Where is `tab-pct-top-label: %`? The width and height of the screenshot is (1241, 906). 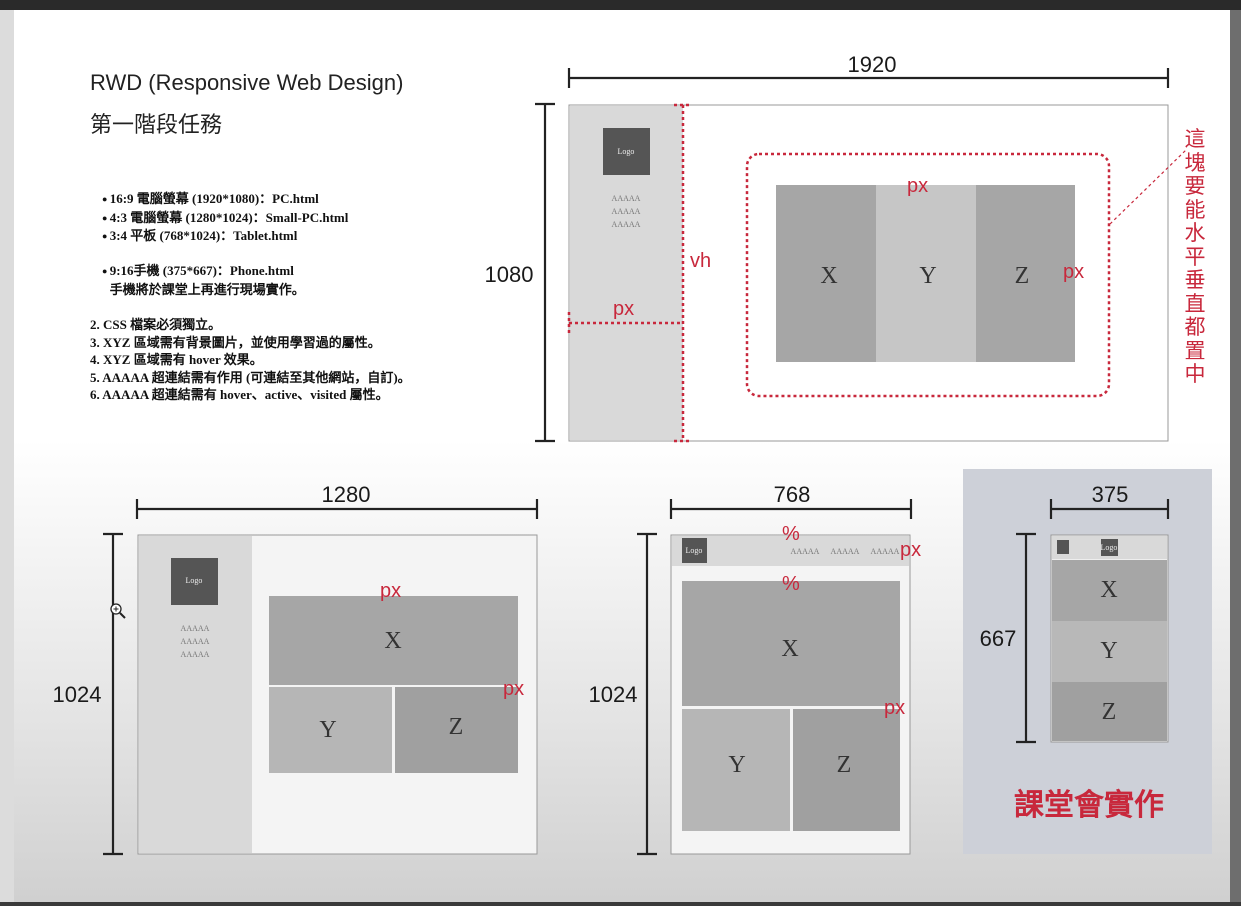
tab-pct-top-label: % is located at coordinates (791, 534).